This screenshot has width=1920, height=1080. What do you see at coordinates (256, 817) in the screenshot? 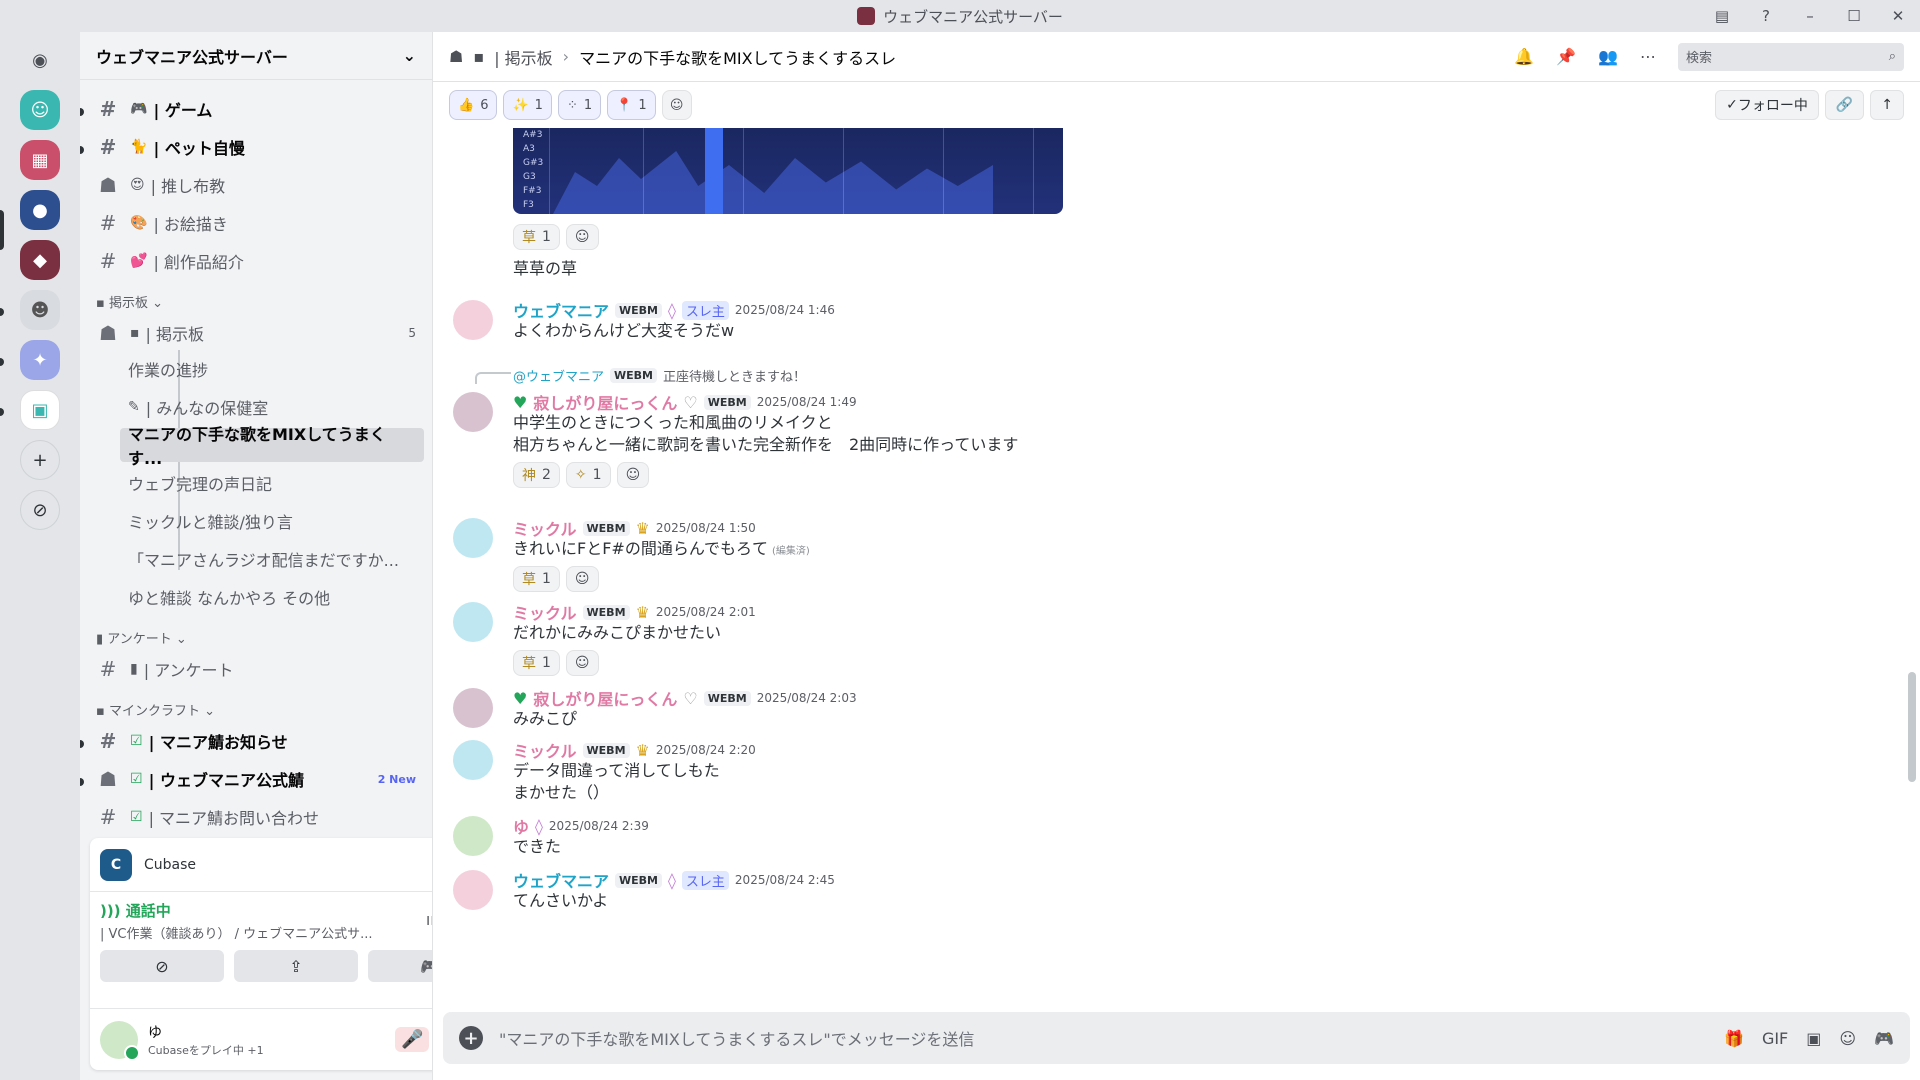
I see `channel-mc-contact: # ☑ | マニア鯖お問い合わせ` at bounding box center [256, 817].